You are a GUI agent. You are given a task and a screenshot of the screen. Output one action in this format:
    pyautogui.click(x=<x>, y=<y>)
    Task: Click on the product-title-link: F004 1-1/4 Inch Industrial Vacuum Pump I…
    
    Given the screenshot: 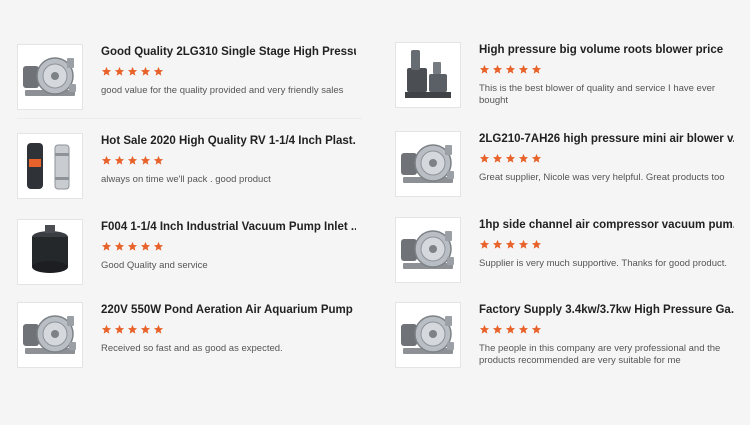 What is the action you would take?
    pyautogui.click(x=228, y=227)
    